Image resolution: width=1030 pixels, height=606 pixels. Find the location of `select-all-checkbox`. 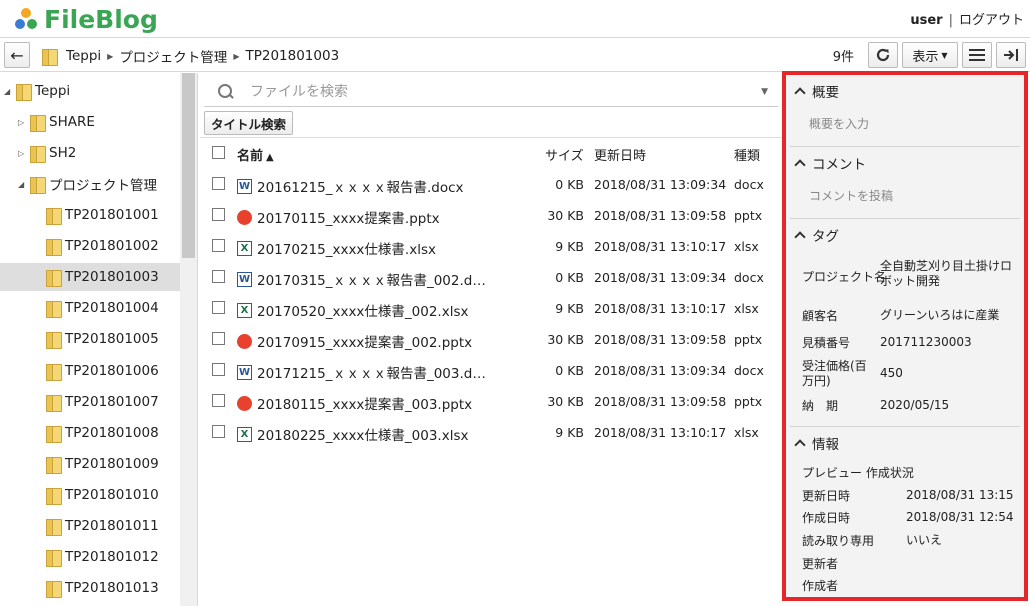

select-all-checkbox is located at coordinates (218, 152).